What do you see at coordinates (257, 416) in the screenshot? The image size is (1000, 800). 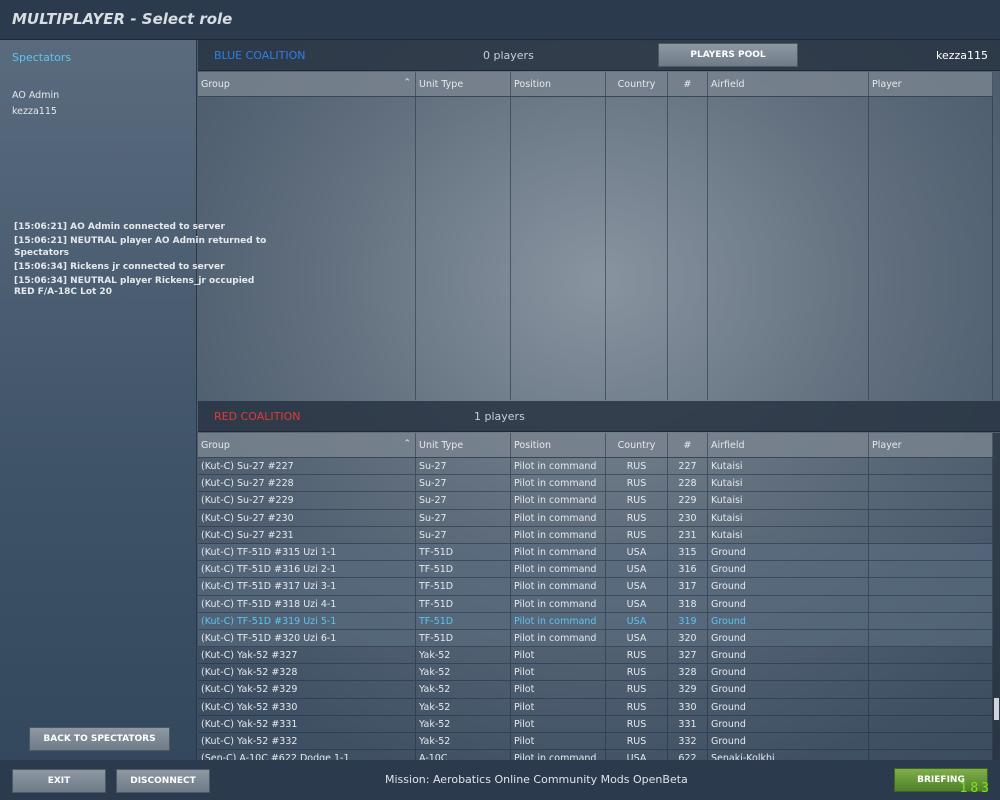 I see `red-coalition-title: RED COALITION` at bounding box center [257, 416].